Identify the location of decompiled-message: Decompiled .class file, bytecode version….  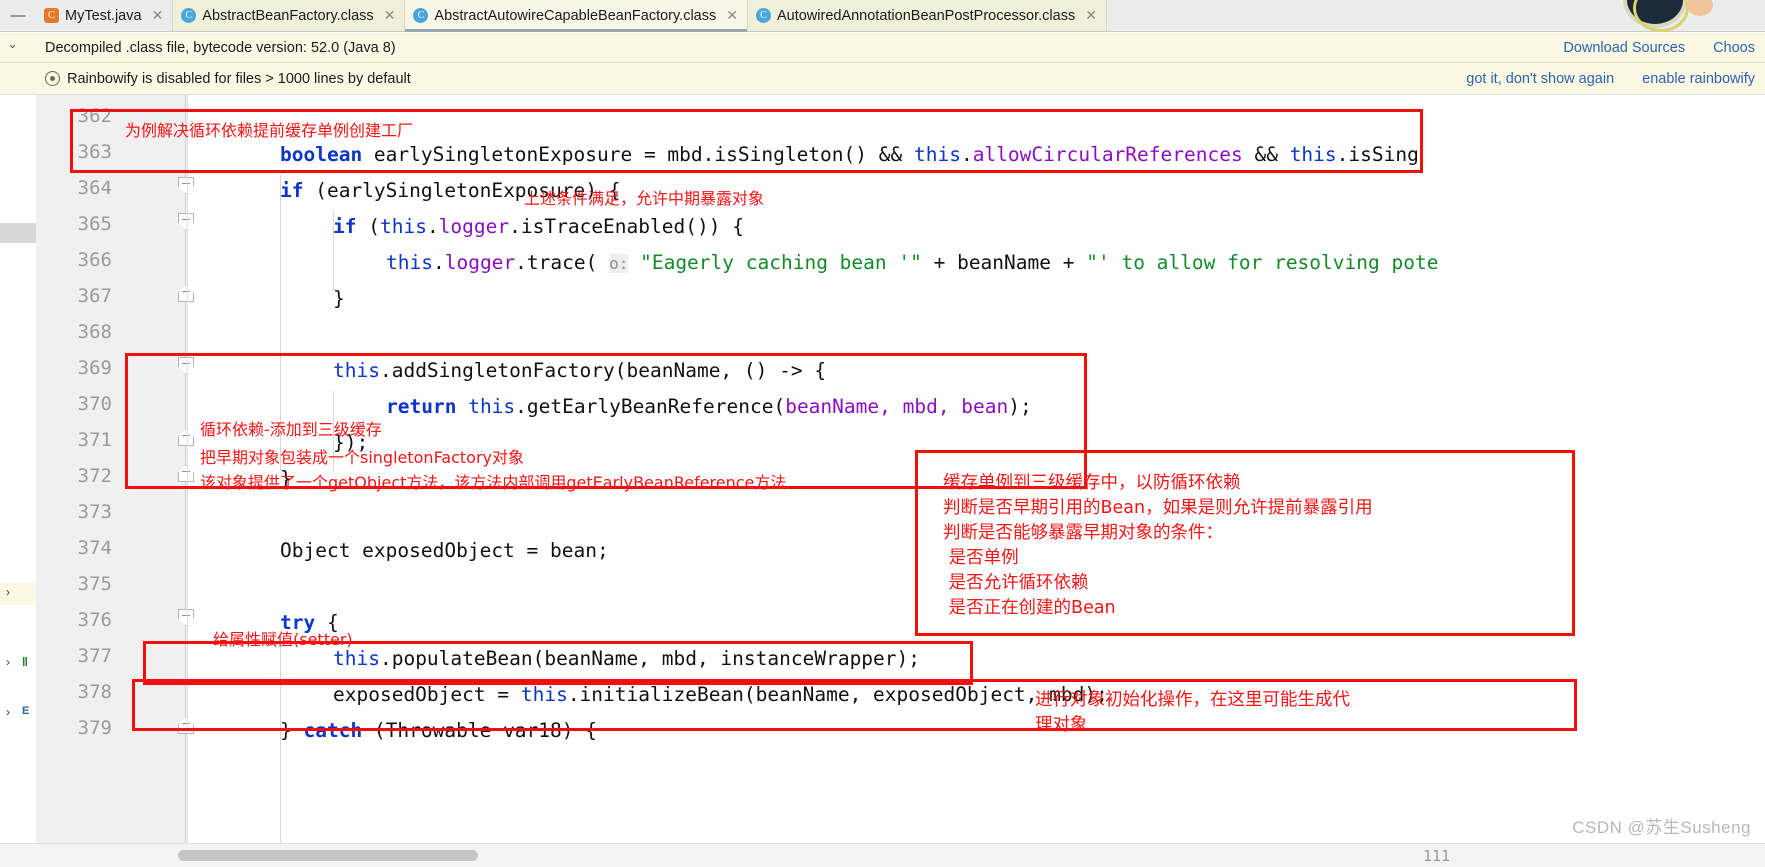
(220, 47).